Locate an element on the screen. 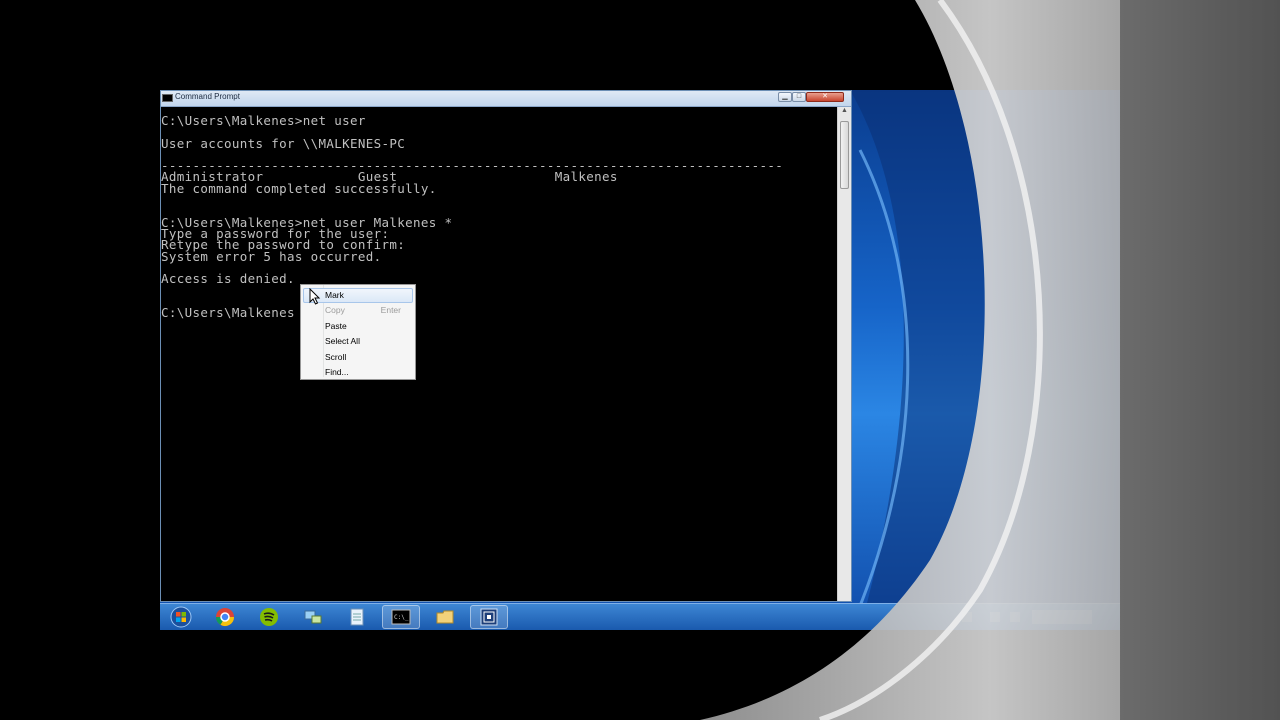 This screenshot has width=1280, height=720. menu-item-shortcut: Enter is located at coordinates (390, 310).